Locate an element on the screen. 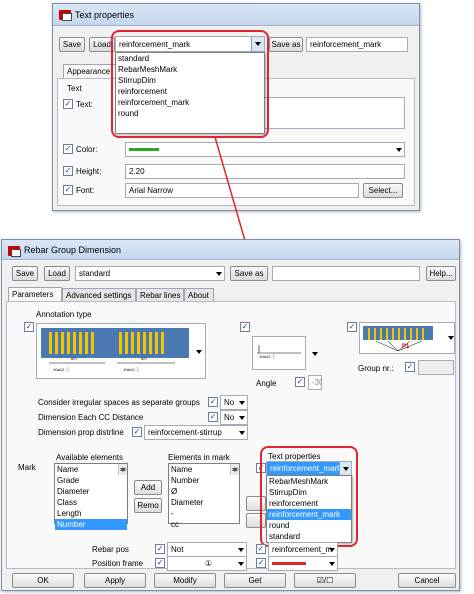 This screenshot has height=594, width=474. angle-checkbox: ✓ is located at coordinates (300, 382).